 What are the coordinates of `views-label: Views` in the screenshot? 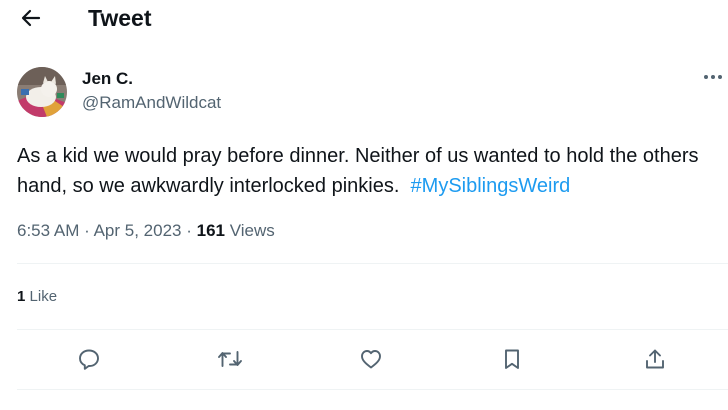 It's located at (252, 230).